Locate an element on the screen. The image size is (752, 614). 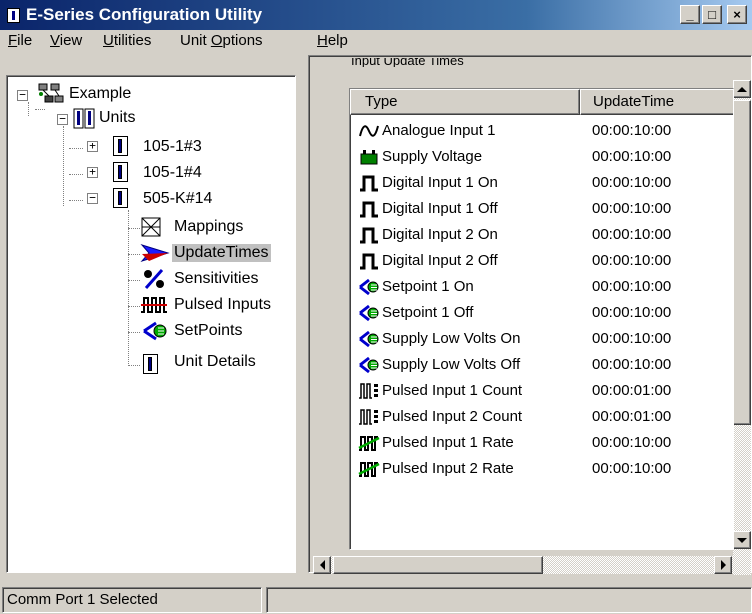
menu-unit-options: Unit Options is located at coordinates (221, 40).